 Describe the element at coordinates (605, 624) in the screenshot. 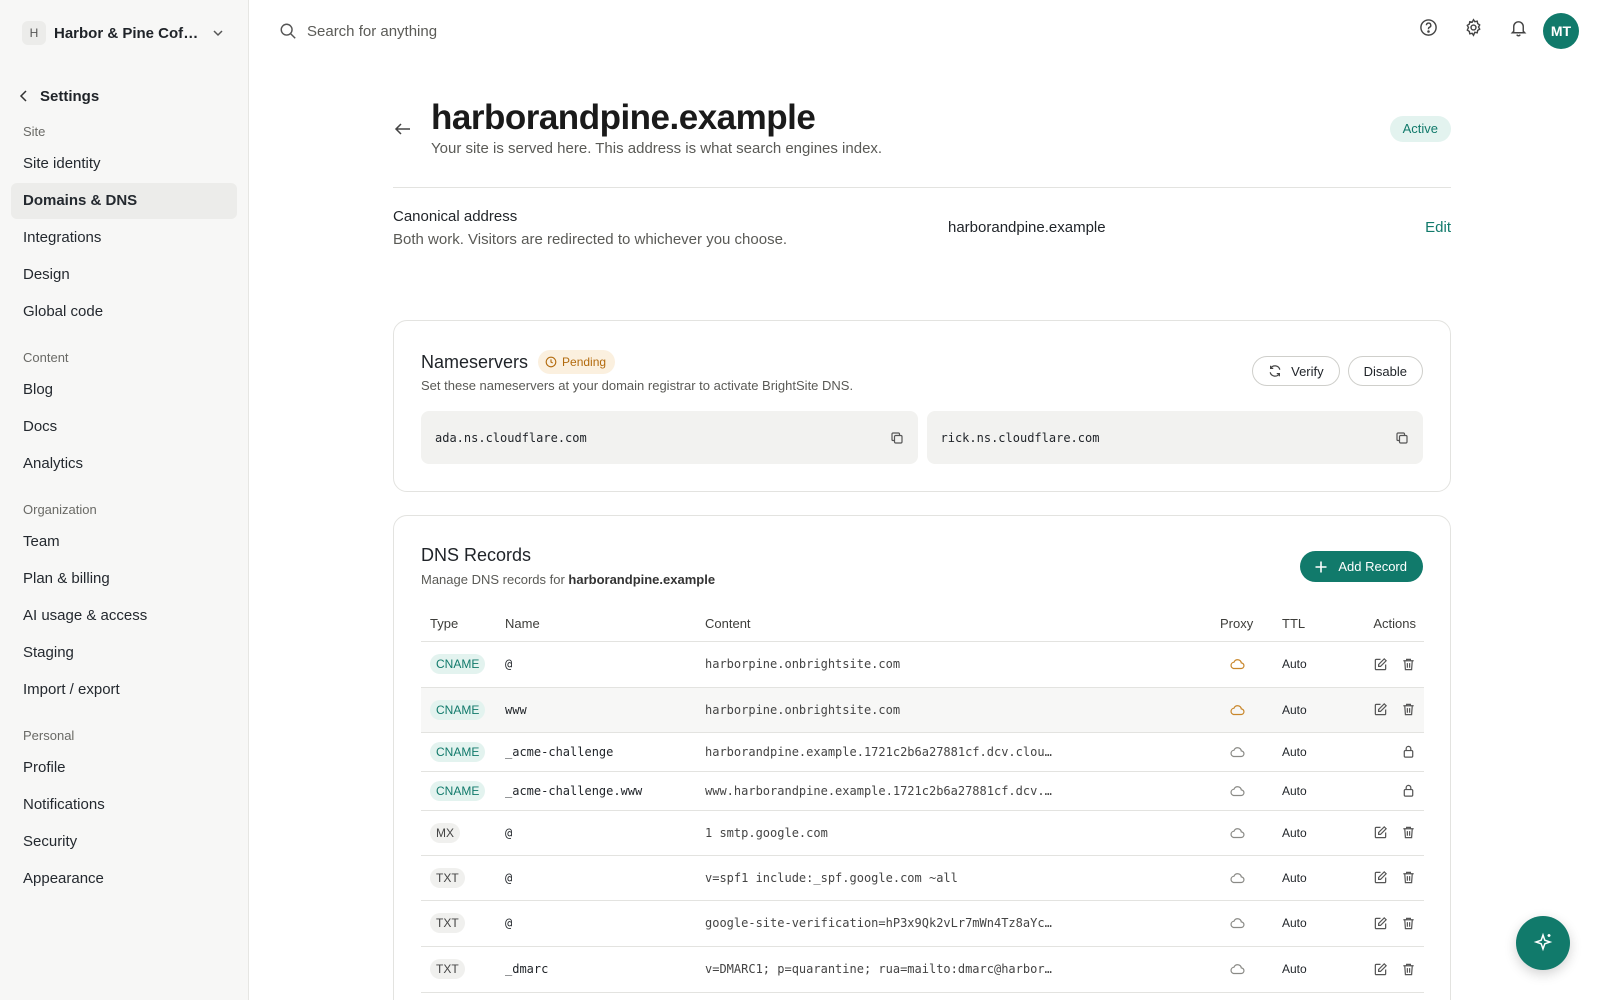

I see `column-header-name: Name` at that location.